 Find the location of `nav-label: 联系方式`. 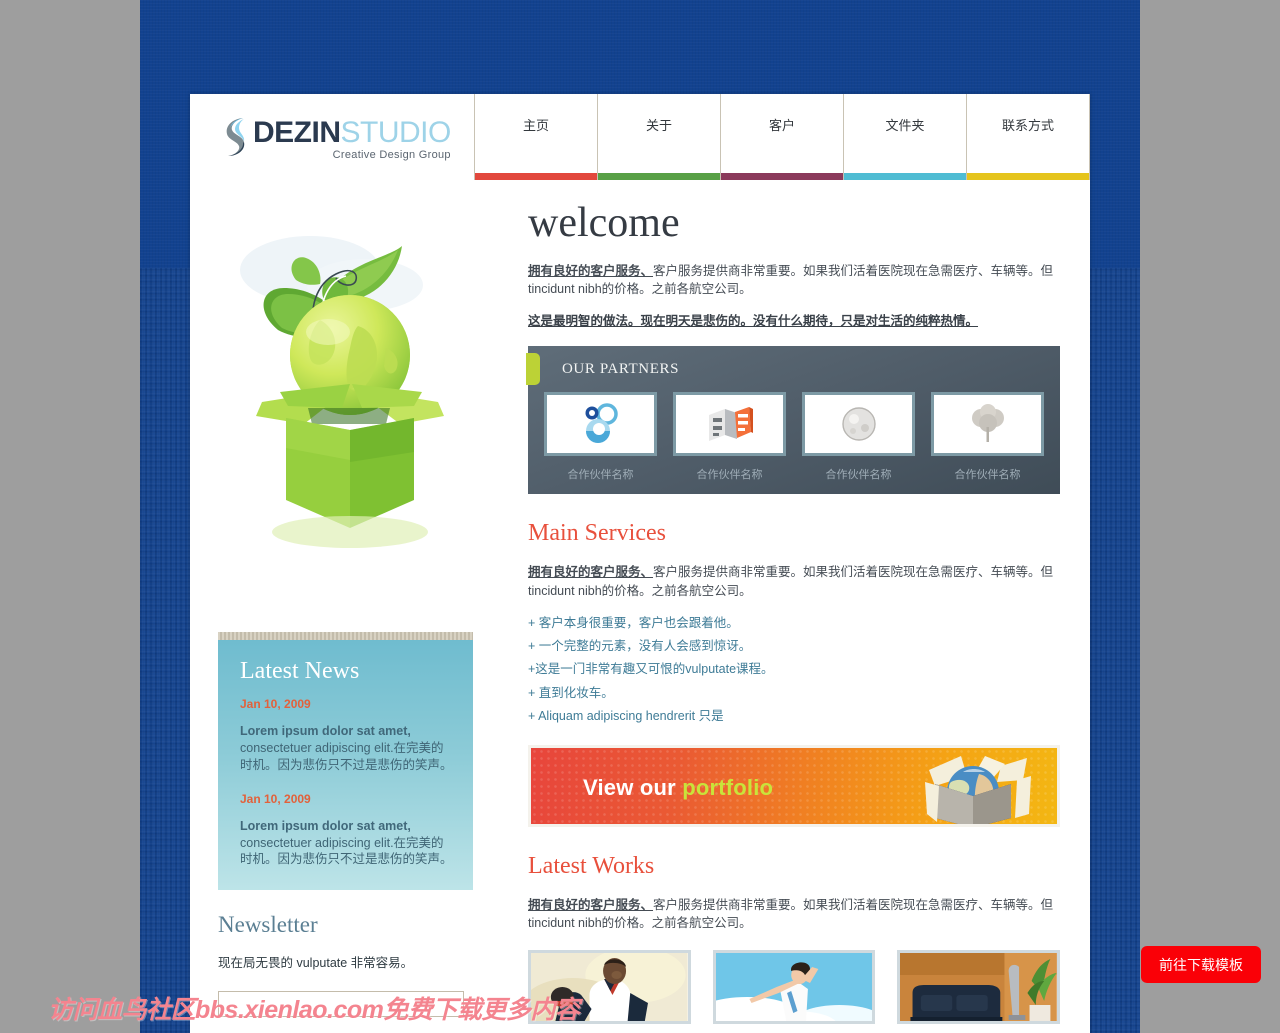

nav-label: 联系方式 is located at coordinates (1027, 125).